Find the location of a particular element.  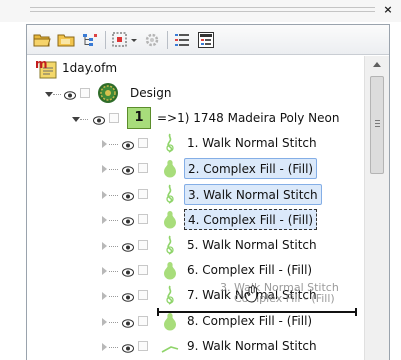

tree-row-file: m 1day.ofm is located at coordinates (195, 68).